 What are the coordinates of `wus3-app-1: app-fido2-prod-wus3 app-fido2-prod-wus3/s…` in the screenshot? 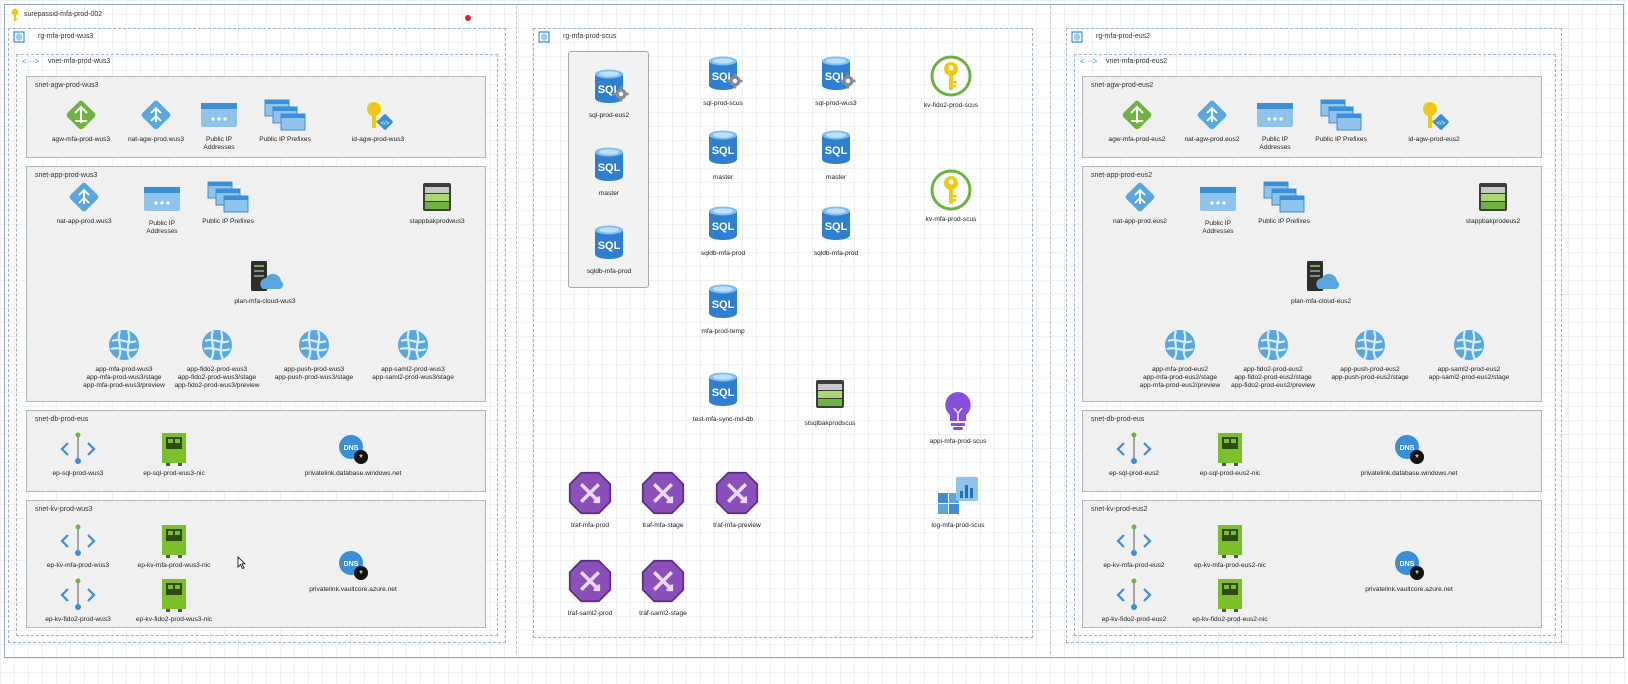 It's located at (217, 358).